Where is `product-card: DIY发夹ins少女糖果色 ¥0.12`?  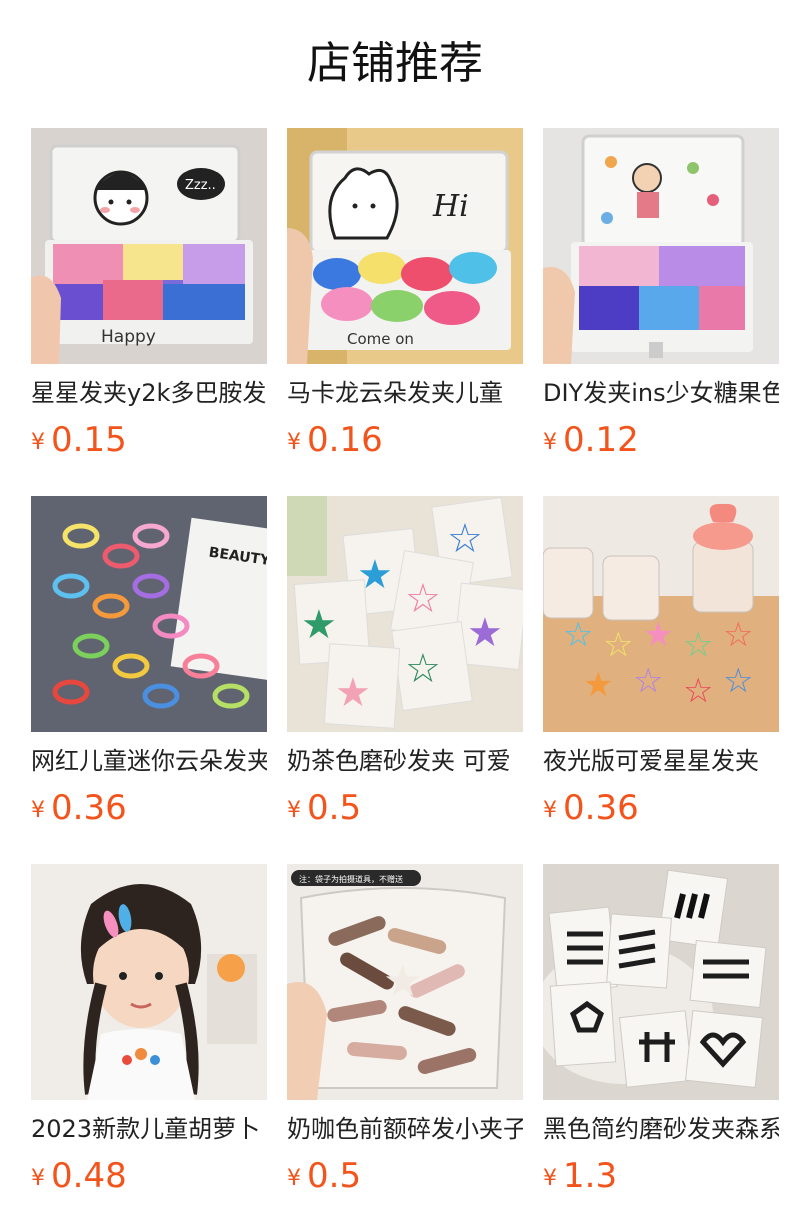
product-card: DIY发夹ins少女糖果色 ¥0.12 is located at coordinates (661, 295).